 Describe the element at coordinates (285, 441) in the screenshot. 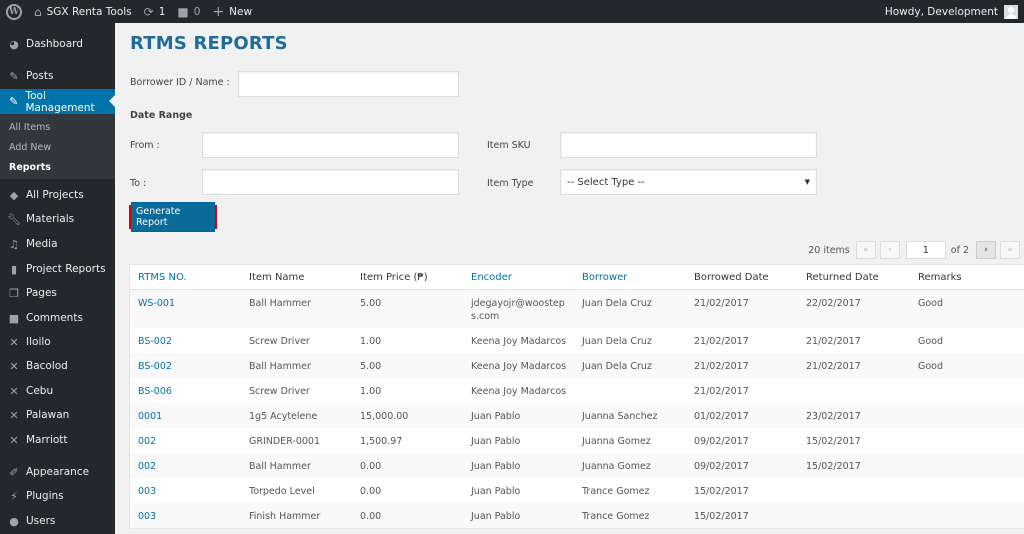

I see `cell-item-name: GRINDER-0001` at that location.